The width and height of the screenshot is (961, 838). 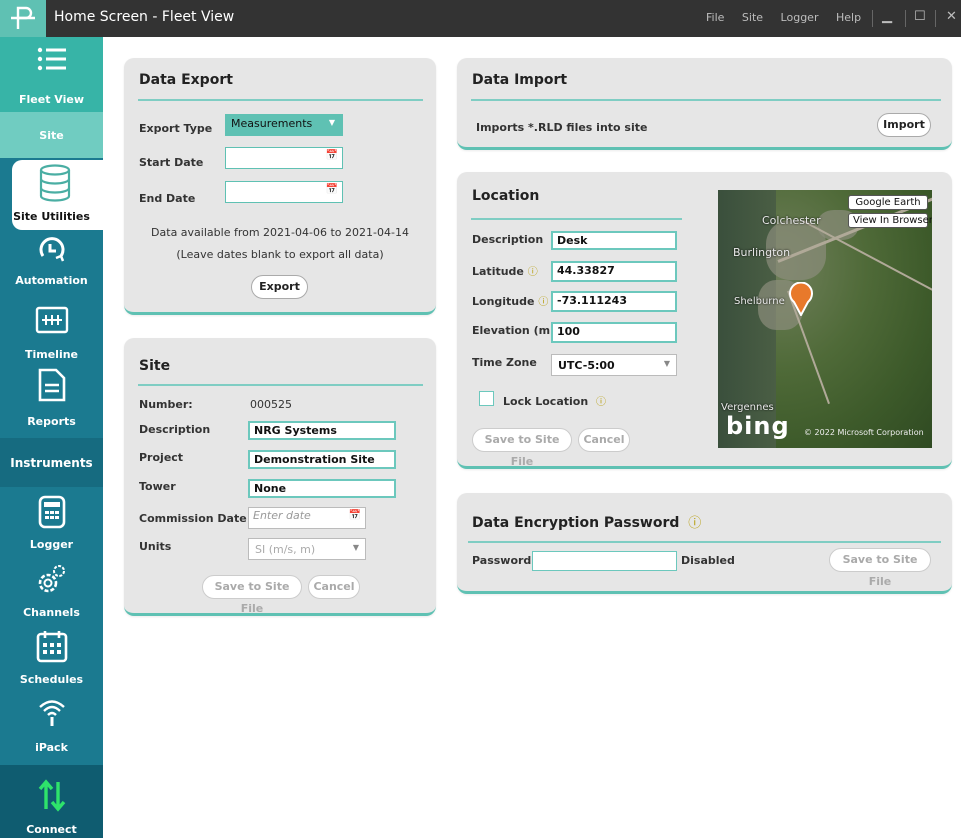 What do you see at coordinates (791, 220) in the screenshot?
I see `map-label-colchester: Colchester` at bounding box center [791, 220].